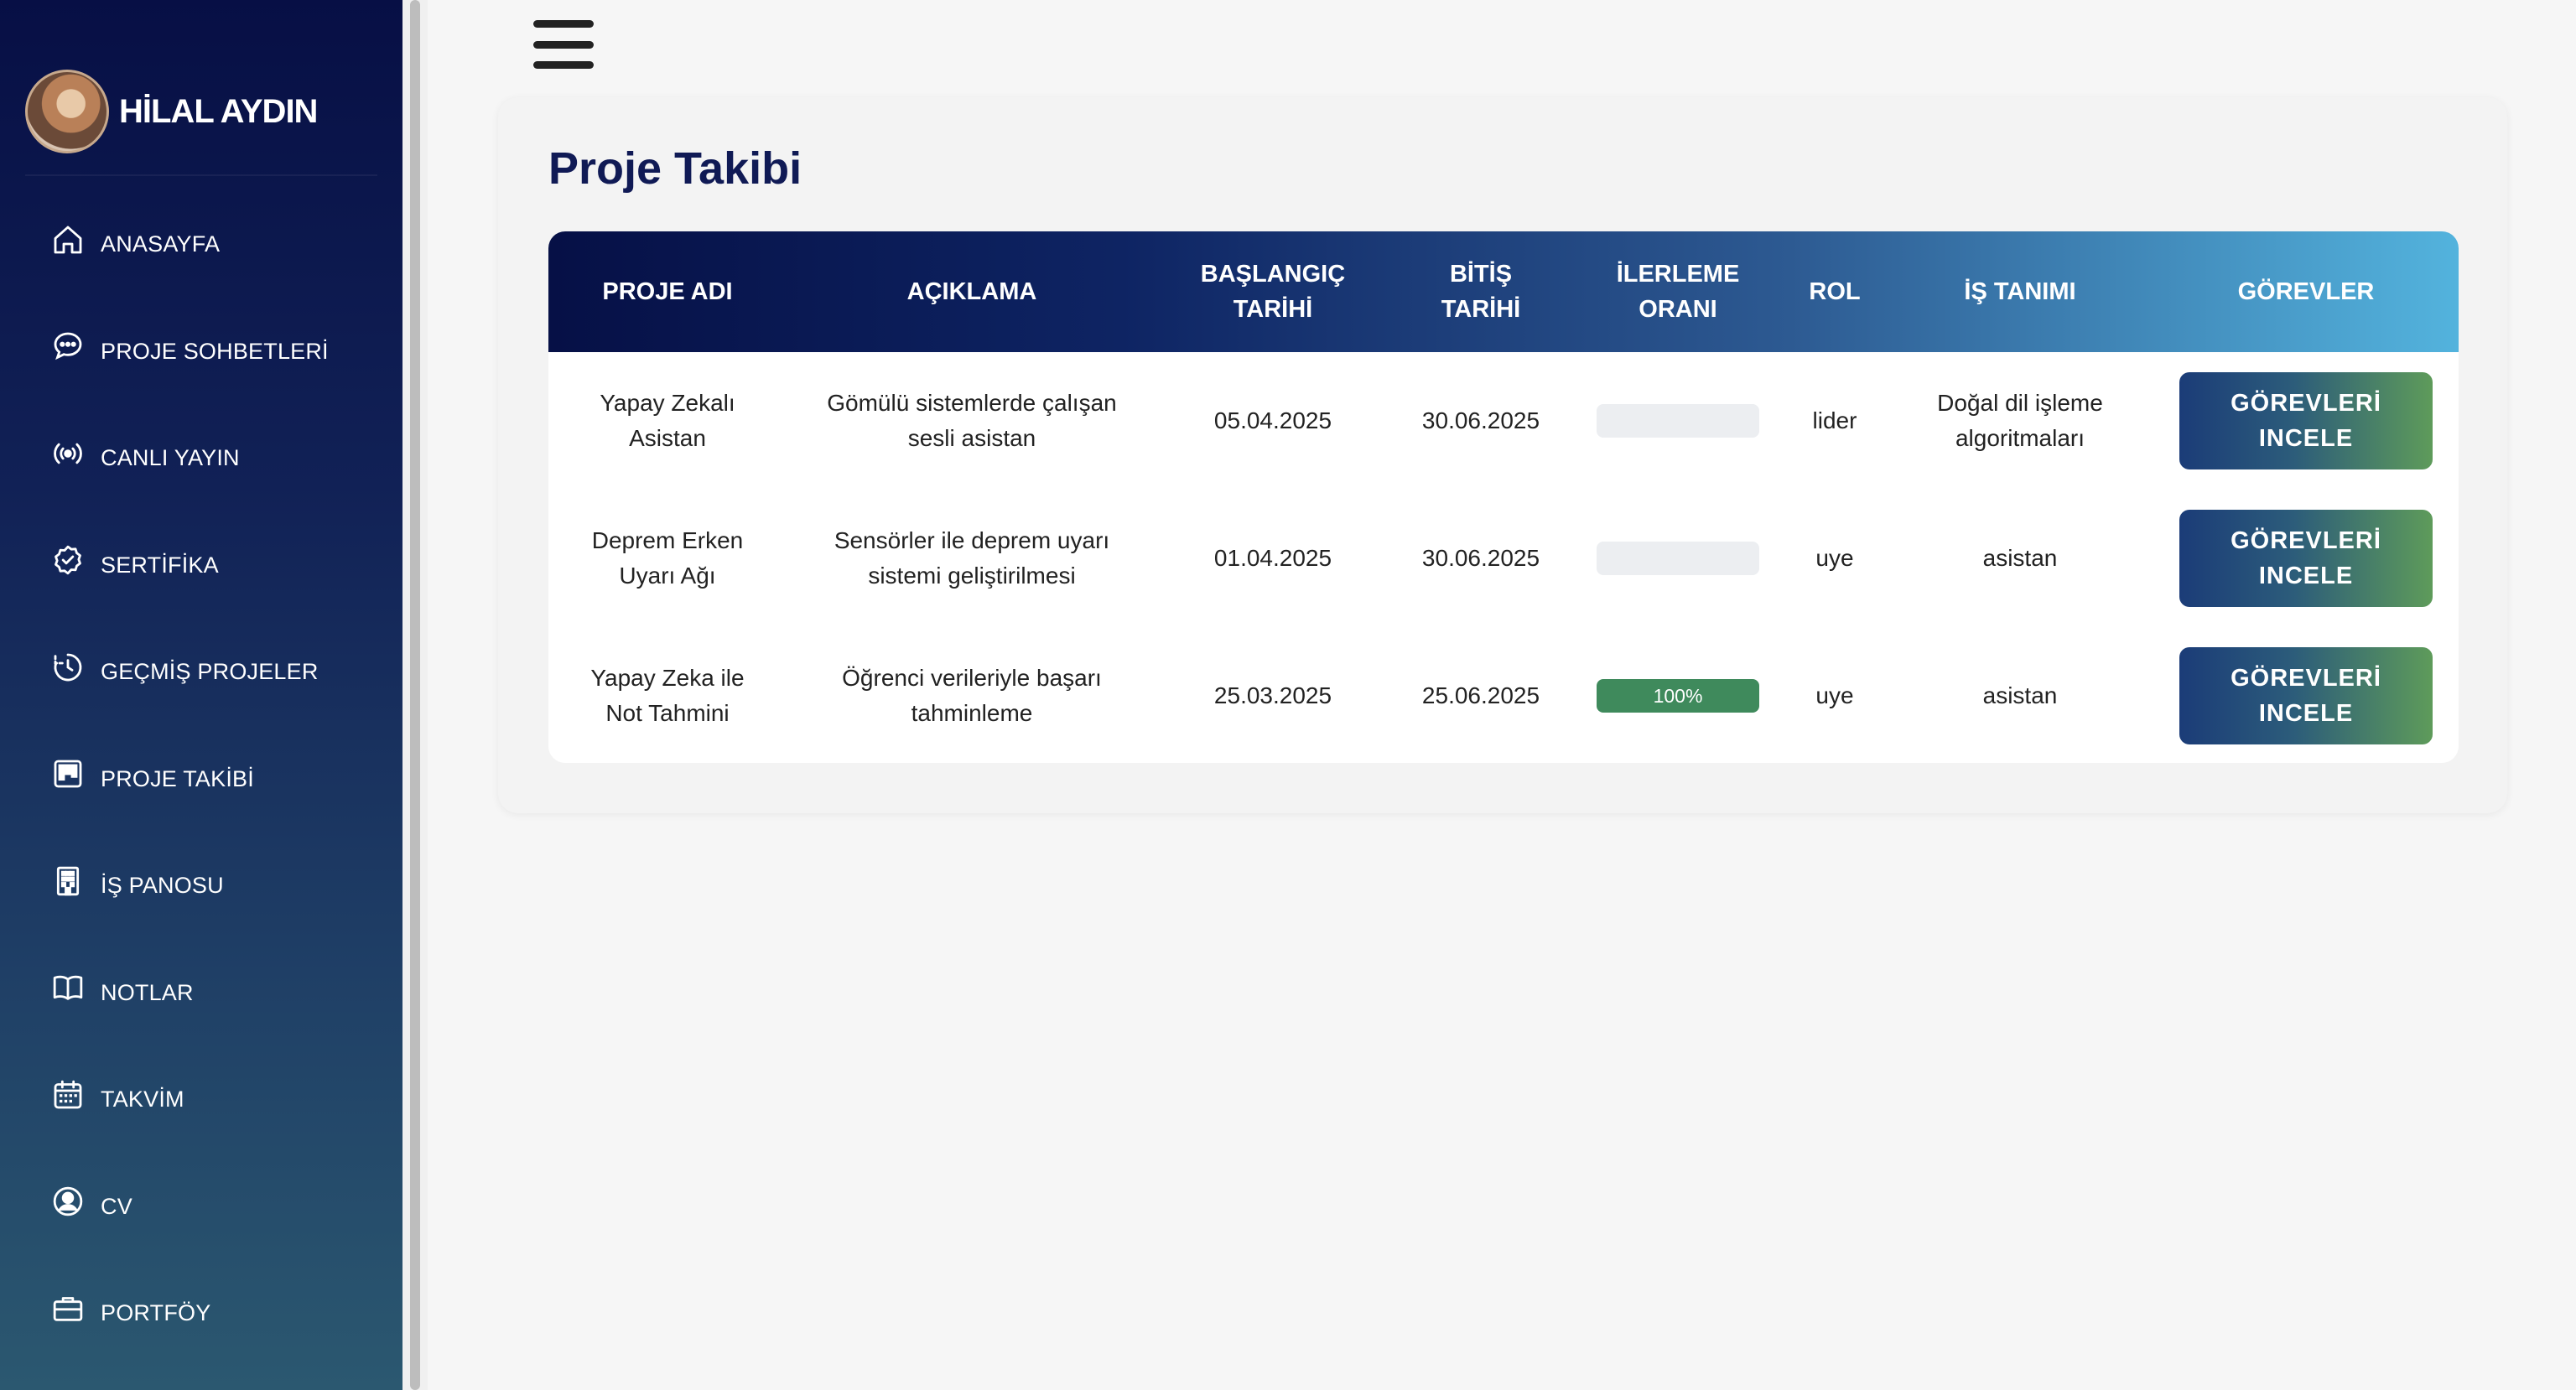  What do you see at coordinates (156, 1313) in the screenshot?
I see `sidebar-item-label: PORTFÖY` at bounding box center [156, 1313].